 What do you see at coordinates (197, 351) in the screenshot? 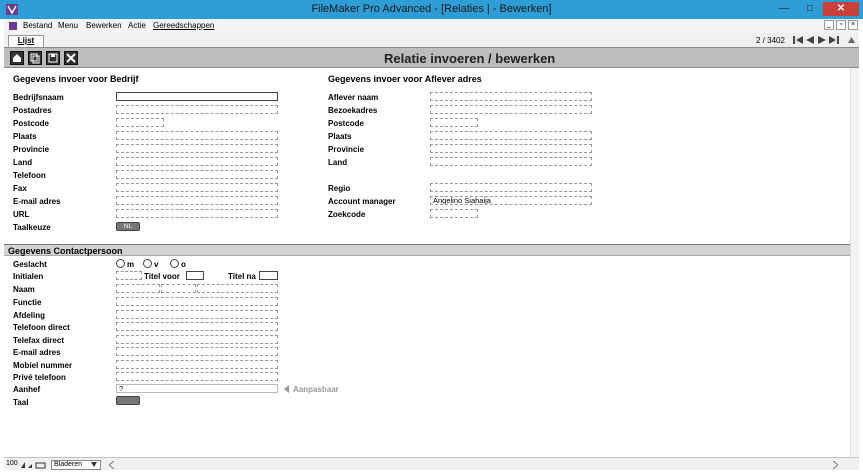
I see `contact-email-field` at bounding box center [197, 351].